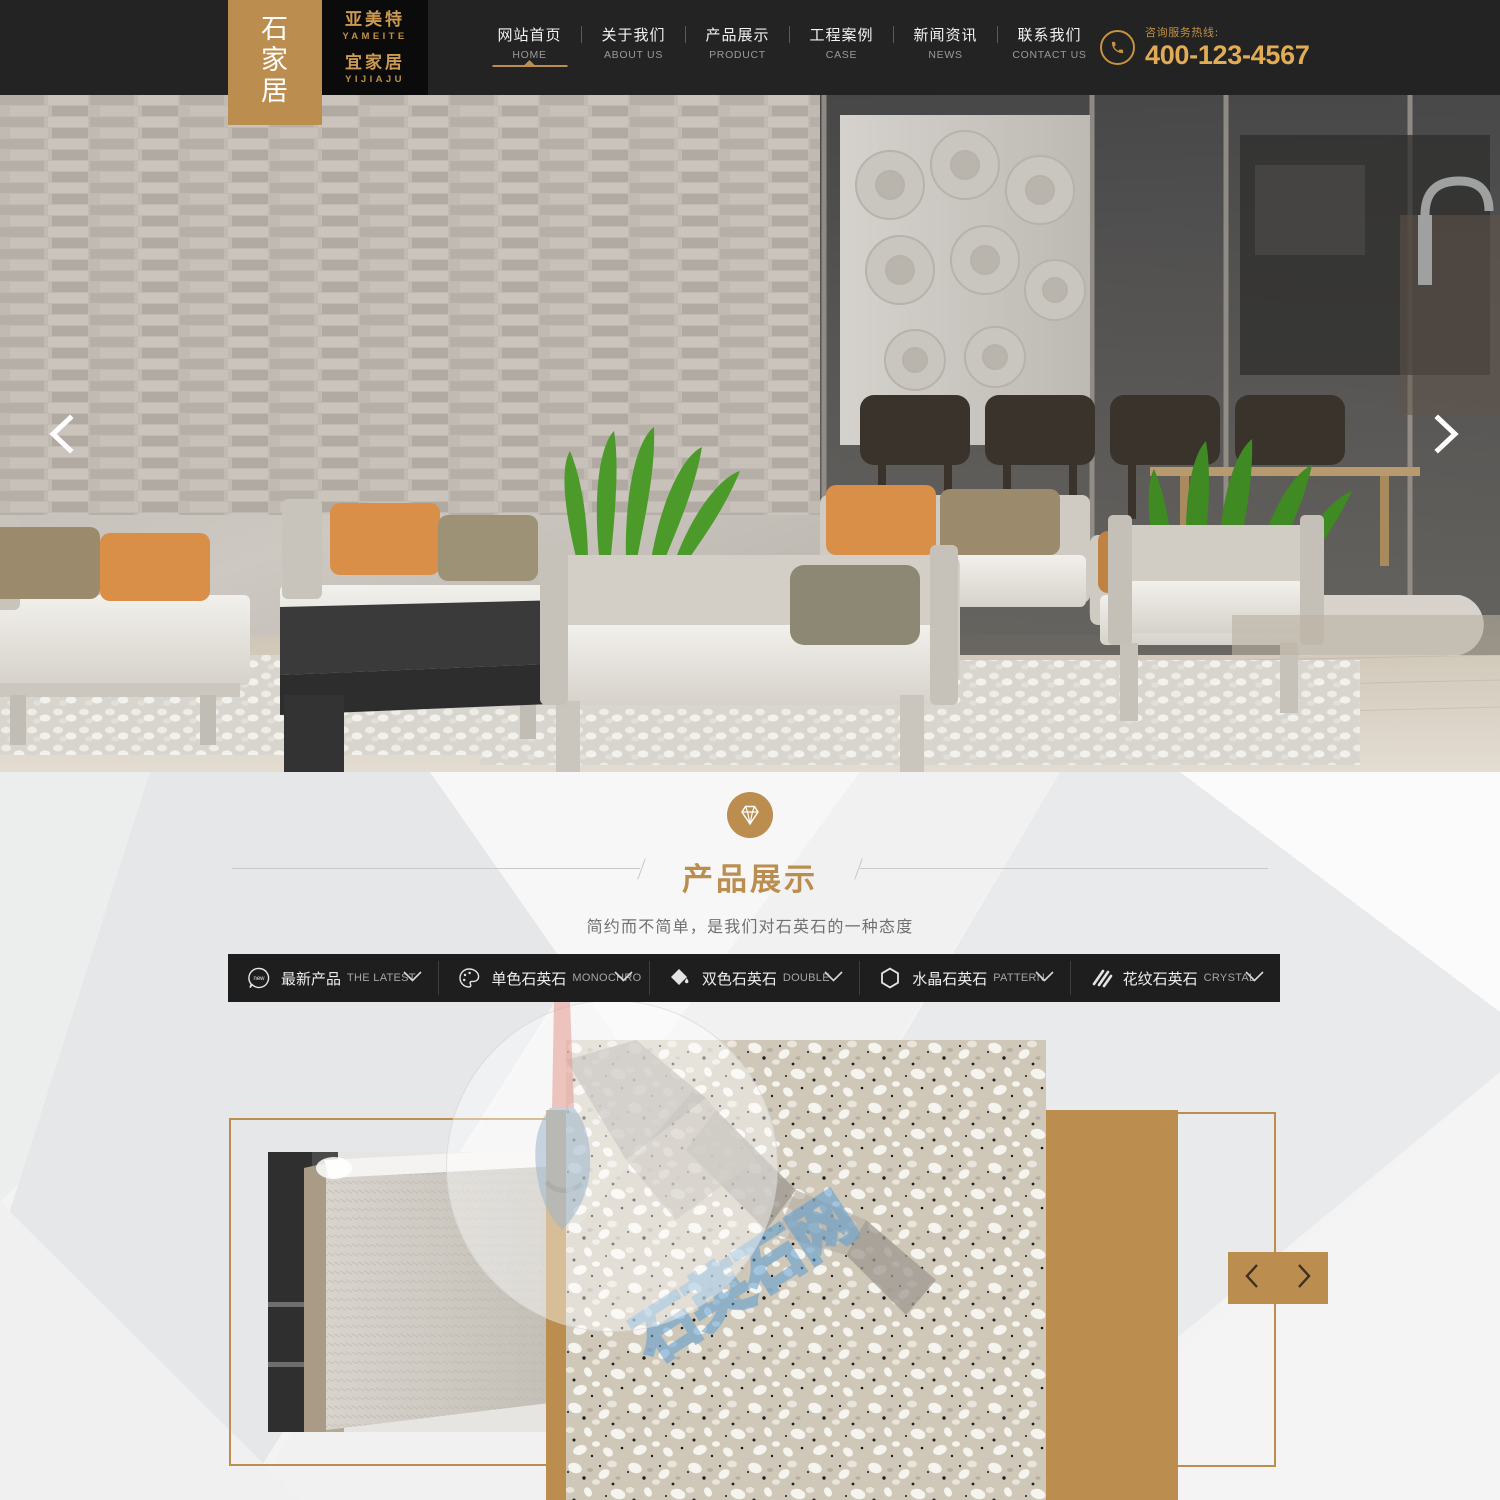 The width and height of the screenshot is (1500, 1500). Describe the element at coordinates (633, 35) in the screenshot. I see `nav-item-label-cn: 关于我们` at that location.